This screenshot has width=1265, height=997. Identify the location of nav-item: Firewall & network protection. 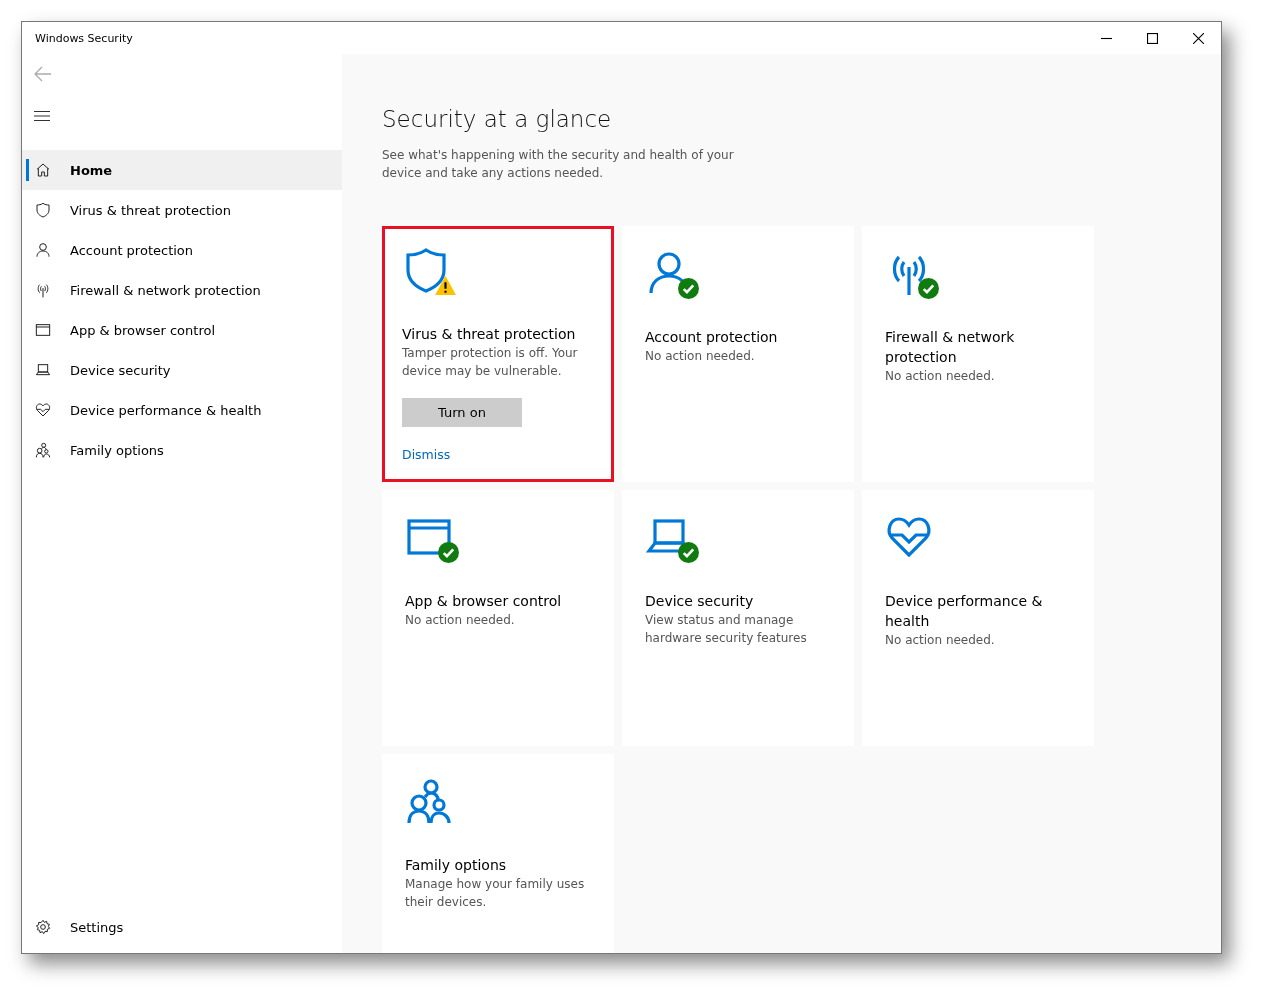
(182, 290).